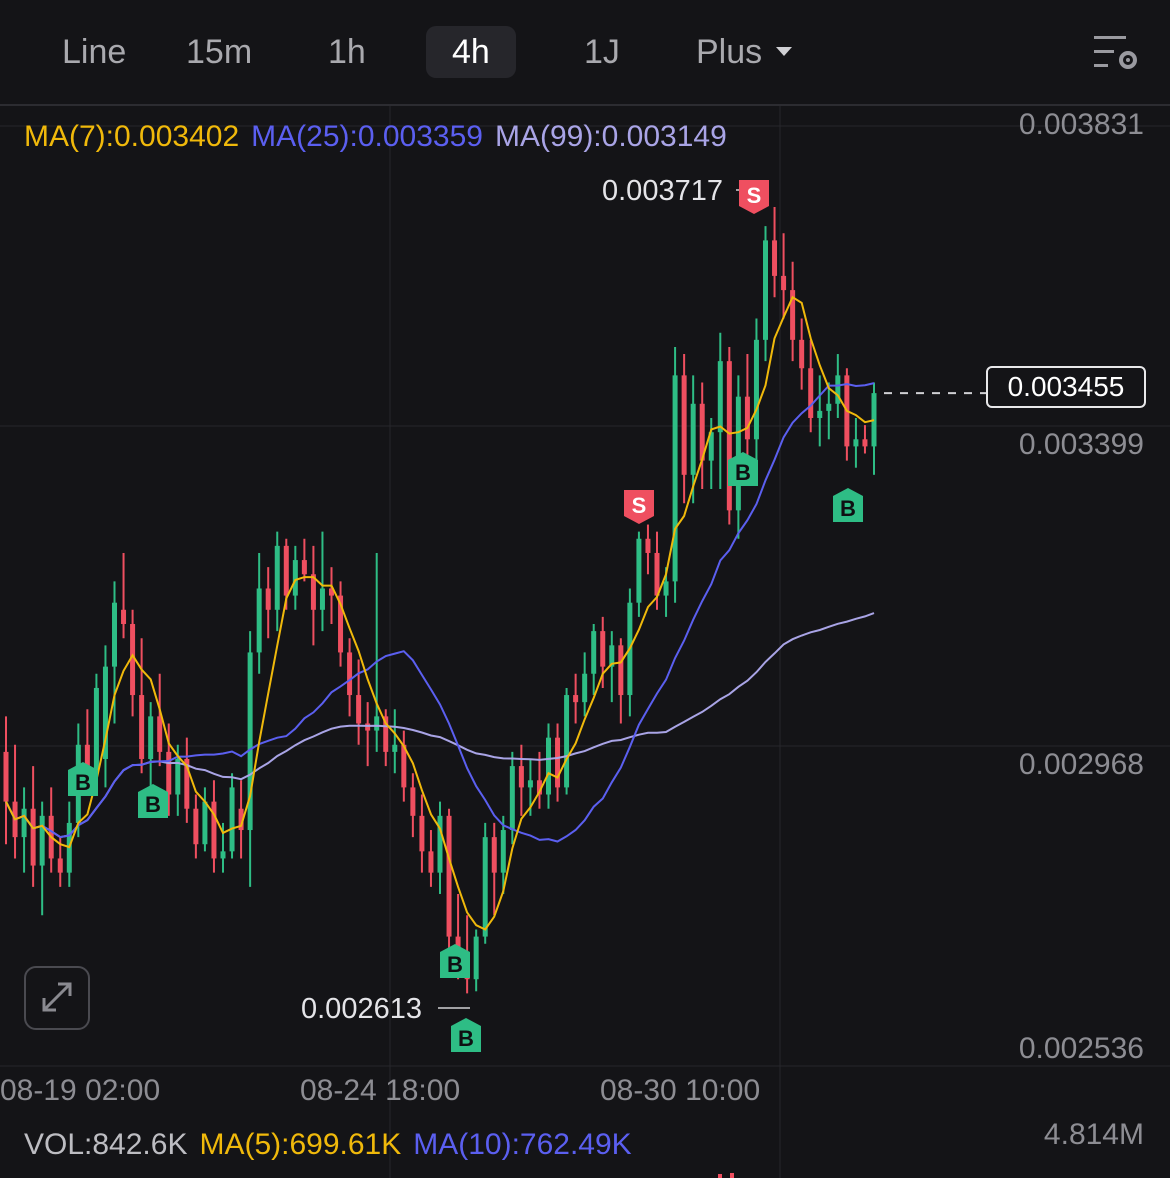 The height and width of the screenshot is (1178, 1170). What do you see at coordinates (1066, 387) in the screenshot?
I see `current-price-badge: 0.003455` at bounding box center [1066, 387].